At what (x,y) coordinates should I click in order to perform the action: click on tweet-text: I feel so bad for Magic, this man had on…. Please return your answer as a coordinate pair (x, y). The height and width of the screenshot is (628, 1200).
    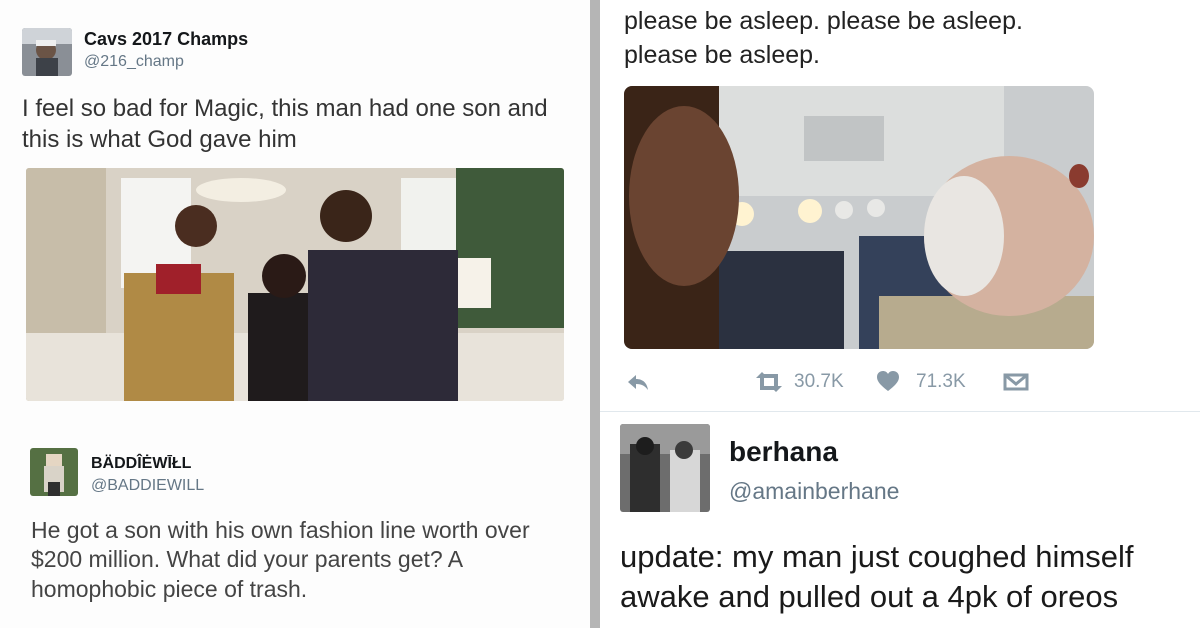
    Looking at the image, I should click on (285, 124).